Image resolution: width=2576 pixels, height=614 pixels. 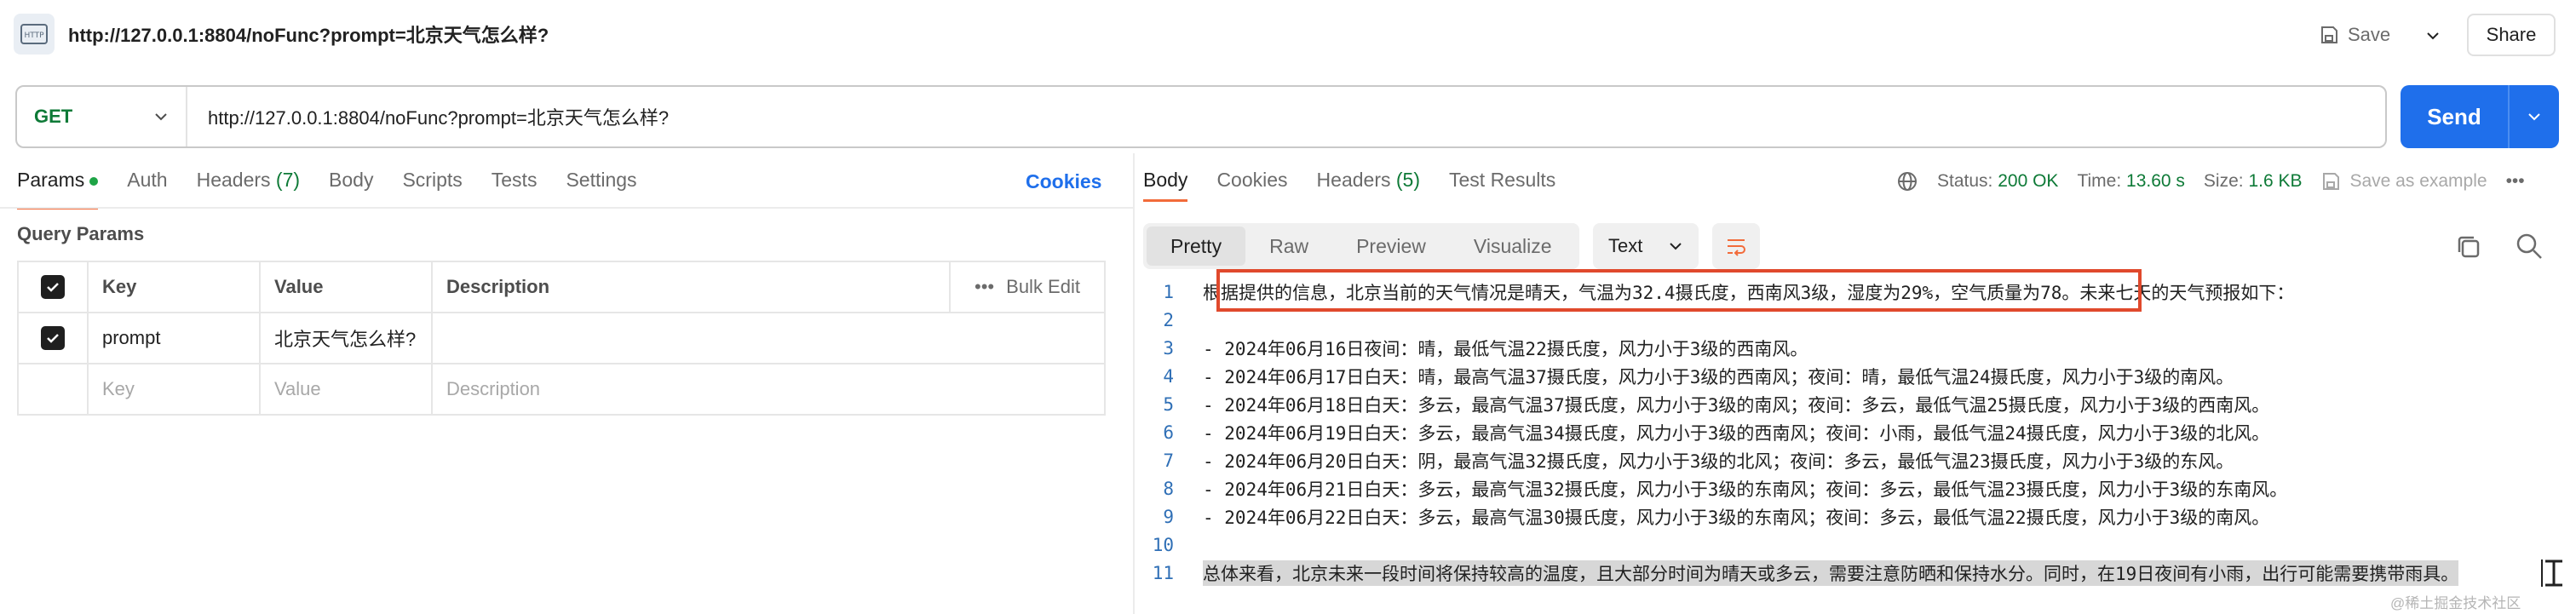 What do you see at coordinates (81, 233) in the screenshot?
I see `query-params-label: Query Params` at bounding box center [81, 233].